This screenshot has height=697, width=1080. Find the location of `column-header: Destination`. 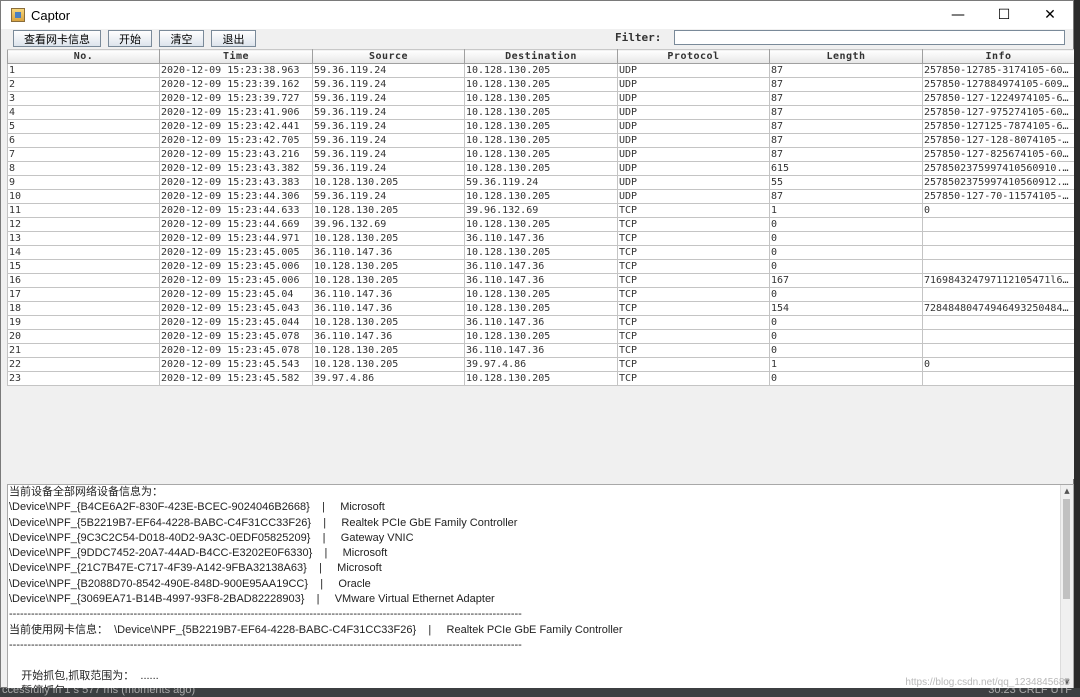

column-header: Destination is located at coordinates (541, 56).